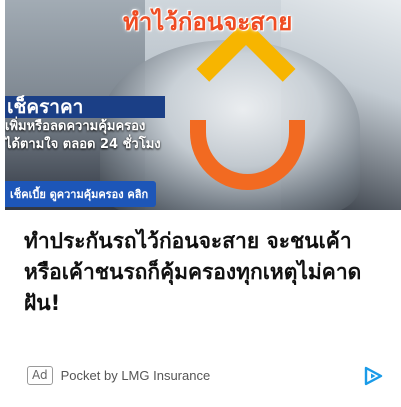 This screenshot has height=407, width=401. What do you see at coordinates (373, 376) in the screenshot?
I see `adchoices-icon` at bounding box center [373, 376].